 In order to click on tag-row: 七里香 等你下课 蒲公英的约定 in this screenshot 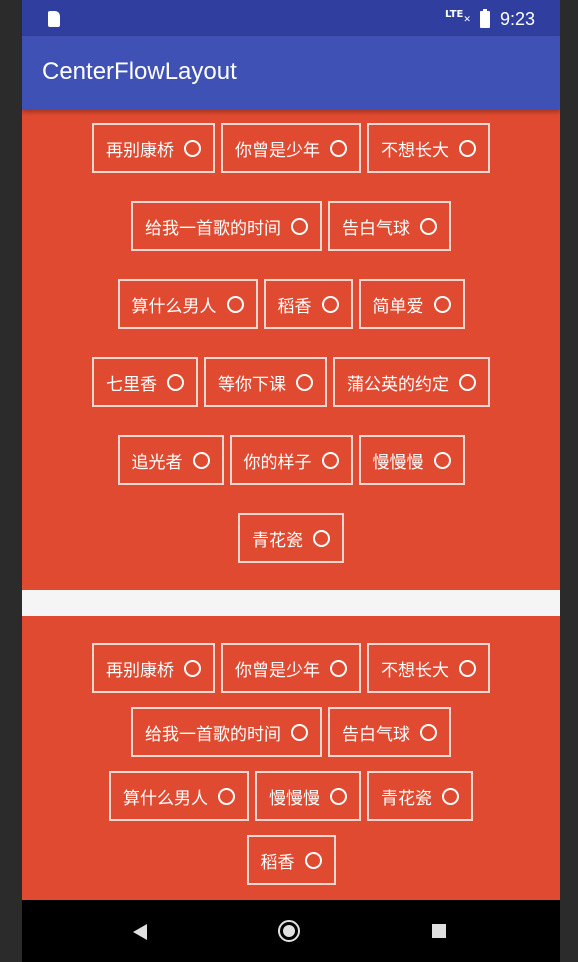, I will do `click(291, 382)`.